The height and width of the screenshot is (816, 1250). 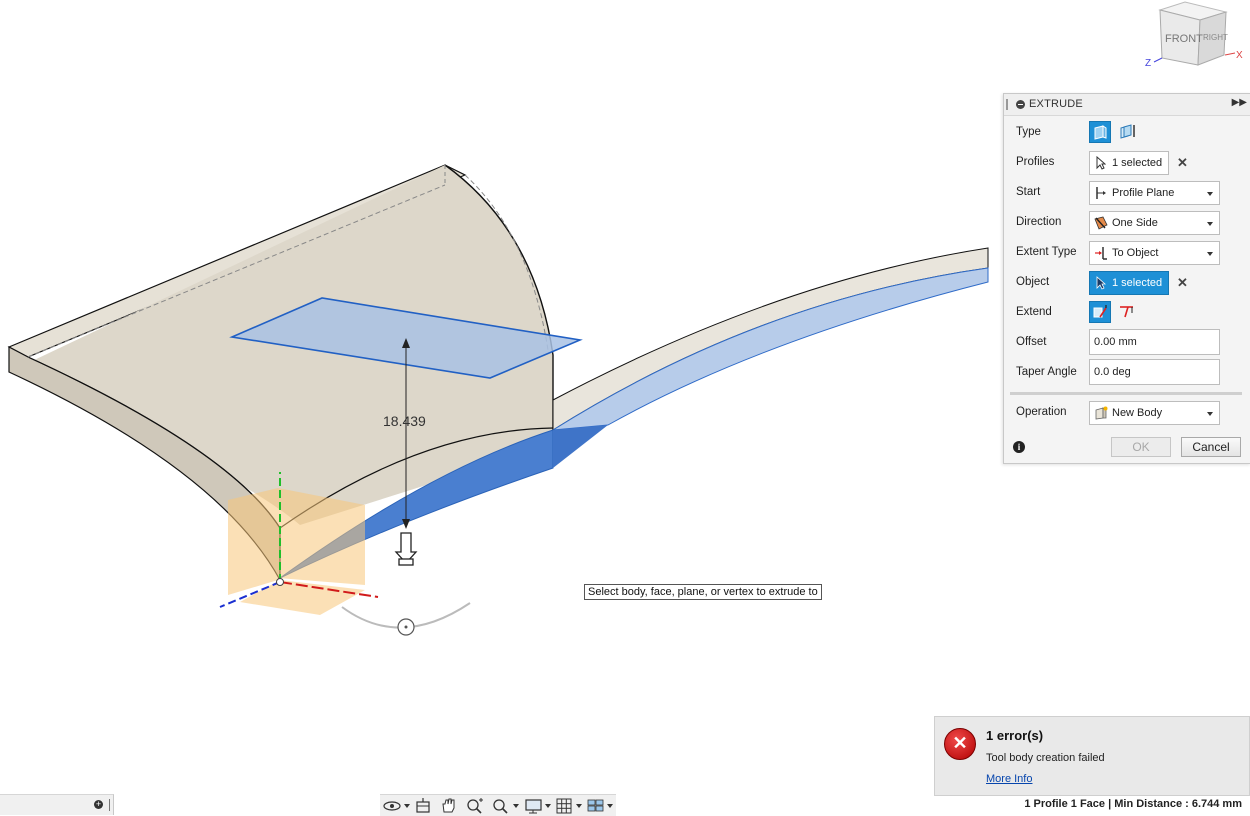 What do you see at coordinates (1033, 282) in the screenshot?
I see `object-label: Object` at bounding box center [1033, 282].